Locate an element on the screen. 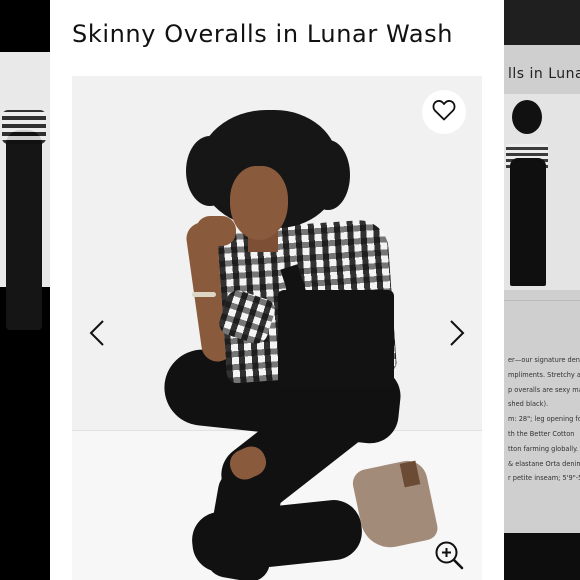 The width and height of the screenshot is (580, 580). background-left-panel is located at coordinates (25, 290).